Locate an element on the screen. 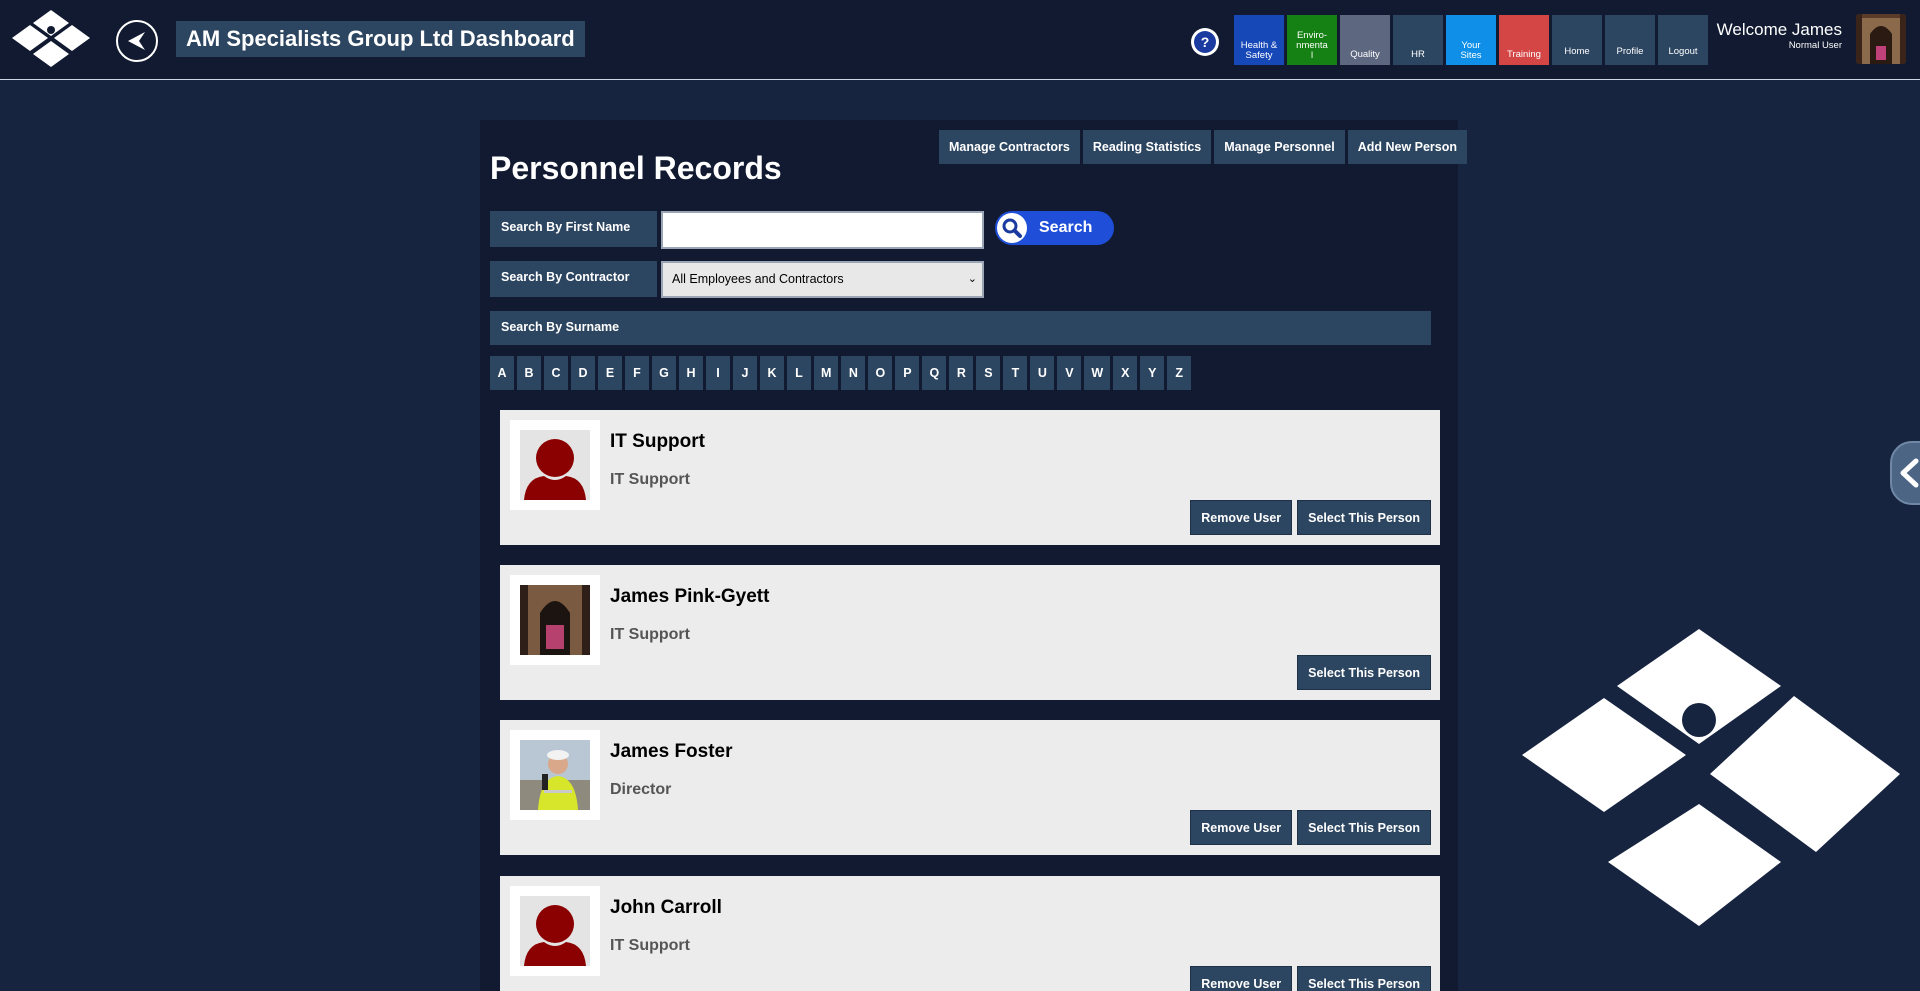 The height and width of the screenshot is (991, 1920). letter-s: S is located at coordinates (988, 373).